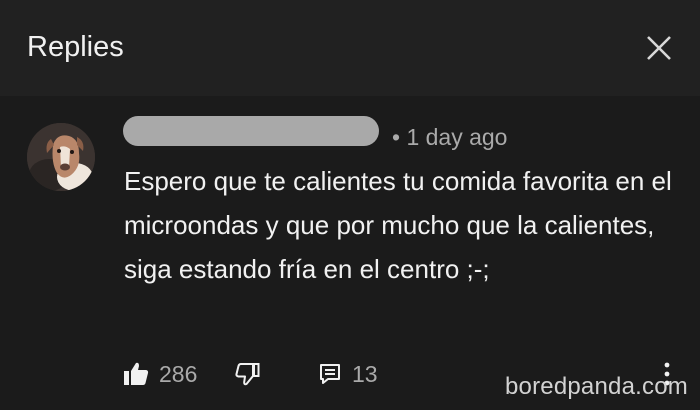 Image resolution: width=700 pixels, height=410 pixels. I want to click on redacted-author-name, so click(251, 131).